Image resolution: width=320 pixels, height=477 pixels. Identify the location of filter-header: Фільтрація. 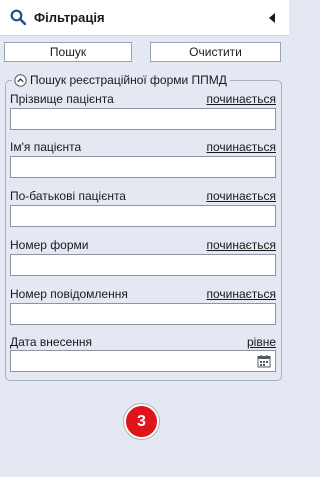
(144, 18).